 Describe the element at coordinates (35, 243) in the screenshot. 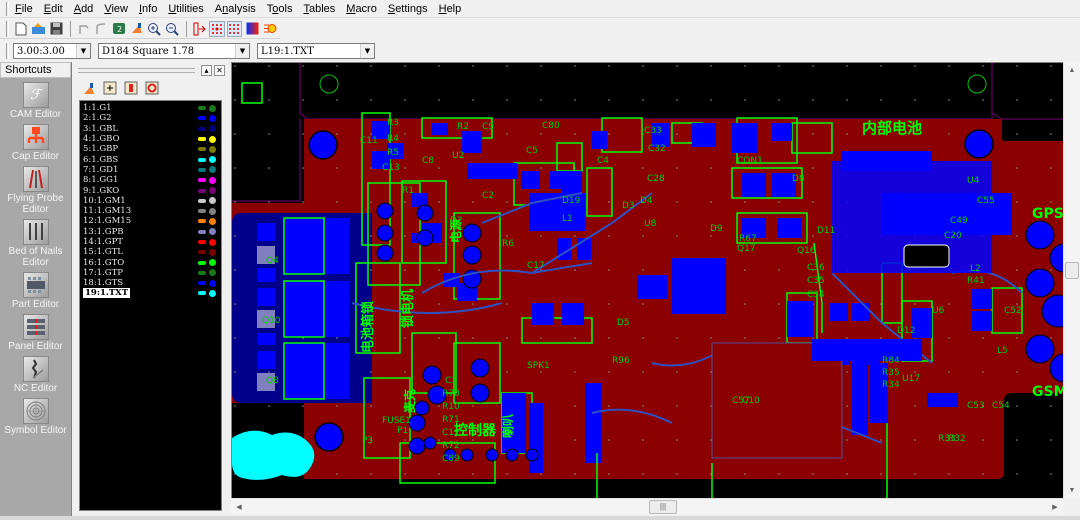

I see `shortcut-bed-of-nails: Bed of Nails Editor` at that location.